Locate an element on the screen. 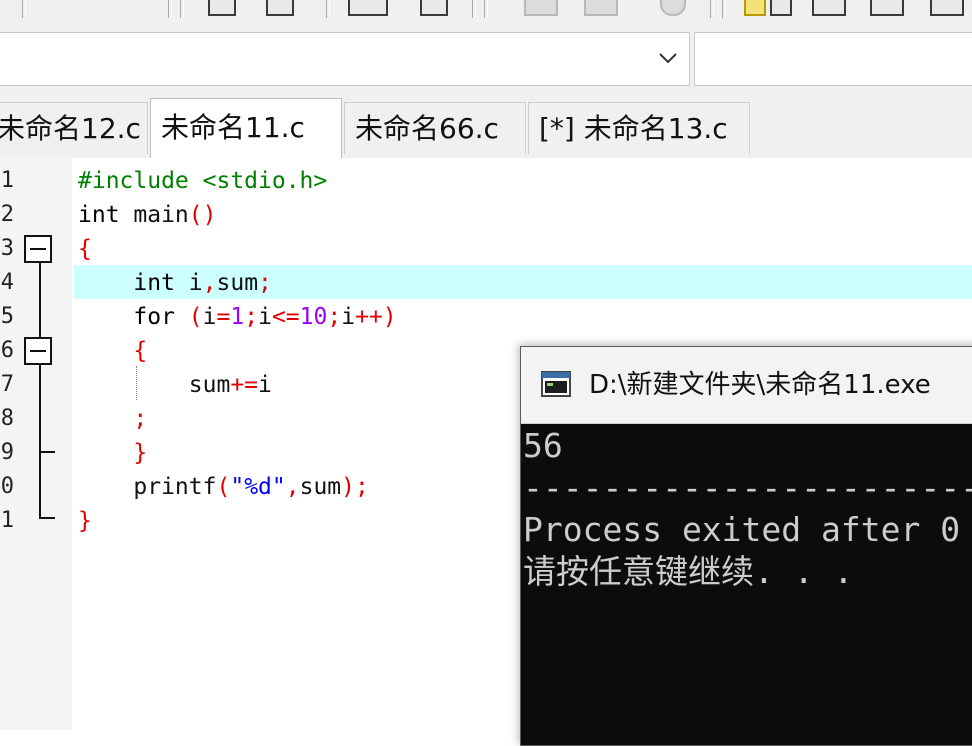 The width and height of the screenshot is (972, 746). code-line-6: { is located at coordinates (112, 351).